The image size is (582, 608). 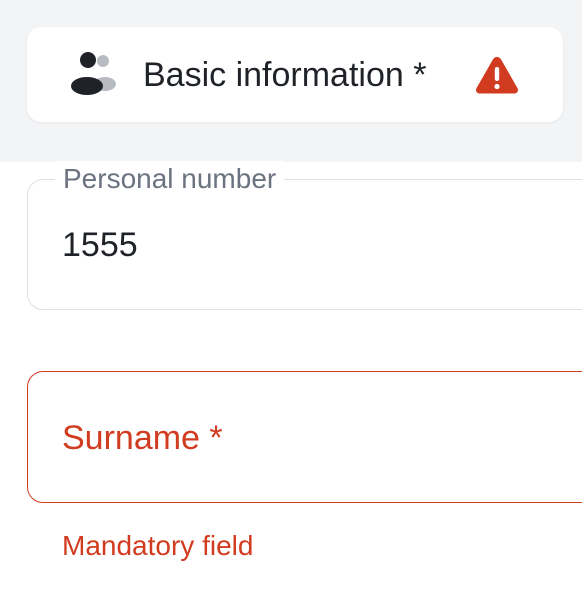 I want to click on warning-icon, so click(x=497, y=75).